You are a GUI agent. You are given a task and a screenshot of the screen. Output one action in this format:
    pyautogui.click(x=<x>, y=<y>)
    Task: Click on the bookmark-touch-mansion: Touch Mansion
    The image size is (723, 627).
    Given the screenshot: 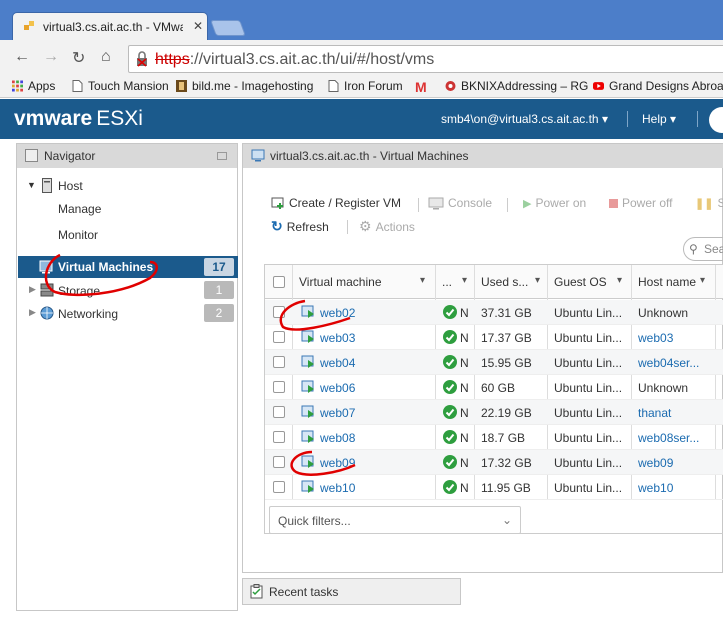 What is the action you would take?
    pyautogui.click(x=120, y=86)
    